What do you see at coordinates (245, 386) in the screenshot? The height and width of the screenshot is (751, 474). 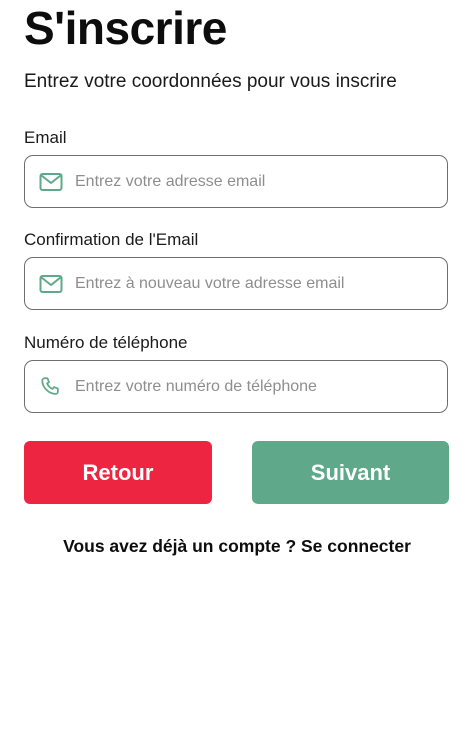 I see `phone-input` at bounding box center [245, 386].